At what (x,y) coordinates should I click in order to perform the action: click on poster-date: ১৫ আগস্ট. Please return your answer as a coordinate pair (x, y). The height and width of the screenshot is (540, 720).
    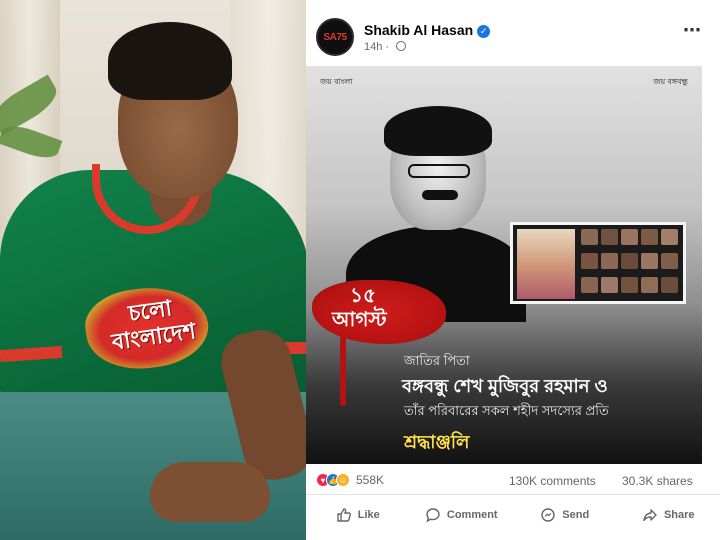
    Looking at the image, I should click on (359, 308).